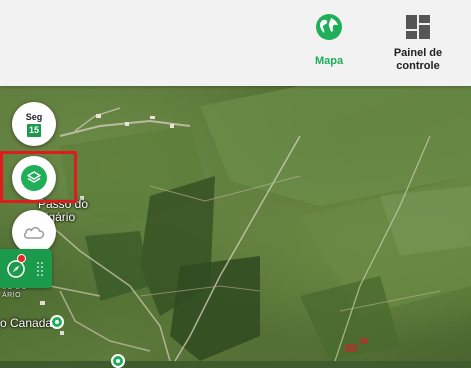 Image resolution: width=471 pixels, height=368 pixels. Describe the element at coordinates (40, 269) in the screenshot. I see `drag-handle-icon` at that location.